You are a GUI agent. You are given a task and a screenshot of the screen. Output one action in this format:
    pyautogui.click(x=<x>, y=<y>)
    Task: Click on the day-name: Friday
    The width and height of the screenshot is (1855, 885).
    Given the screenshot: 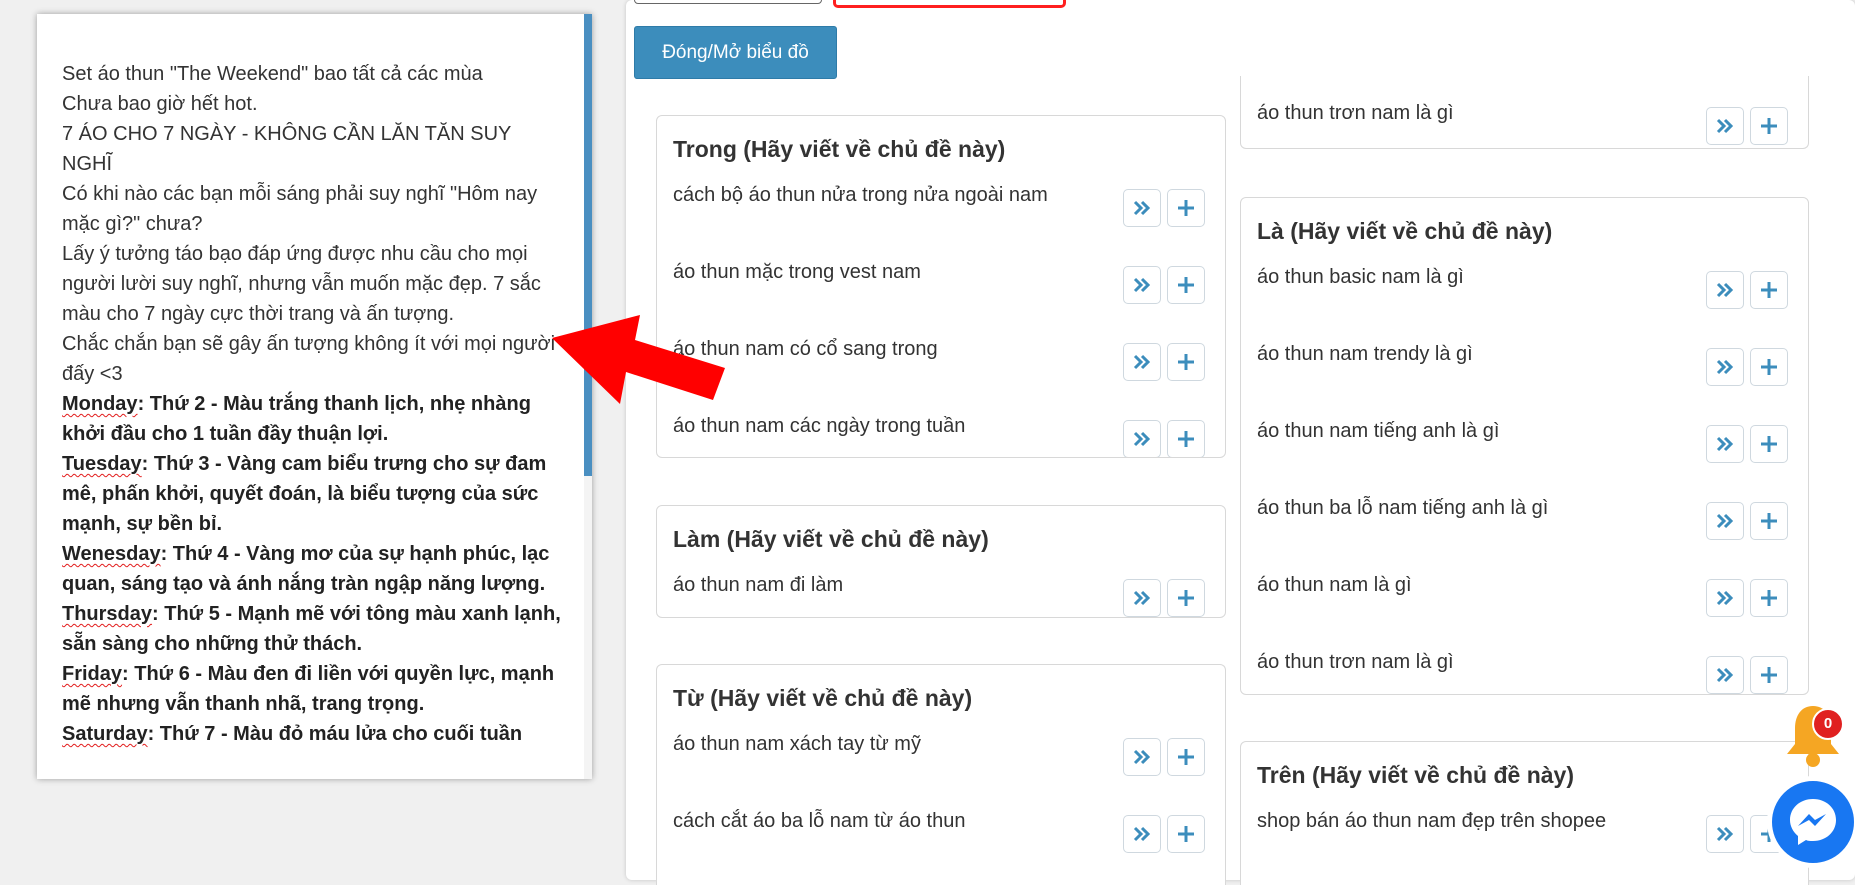 What is the action you would take?
    pyautogui.click(x=92, y=674)
    